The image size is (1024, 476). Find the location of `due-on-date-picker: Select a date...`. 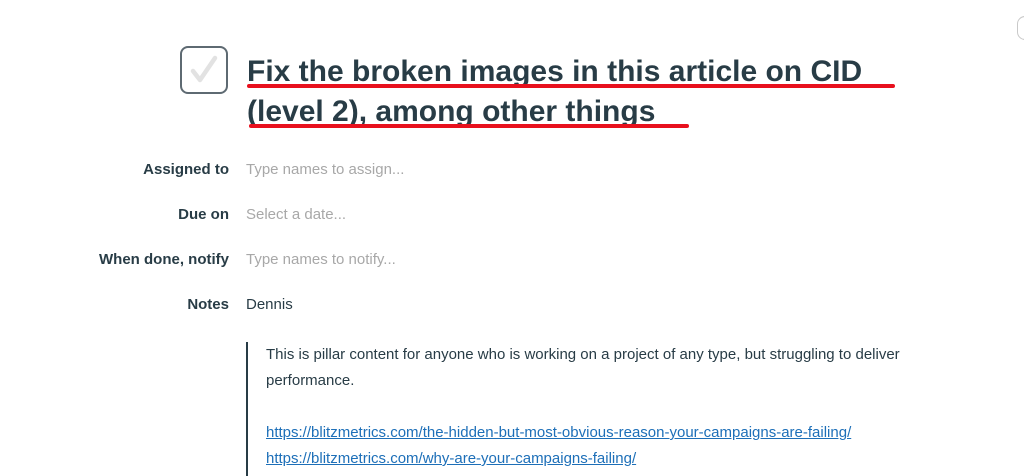

due-on-date-picker: Select a date... is located at coordinates (296, 214).